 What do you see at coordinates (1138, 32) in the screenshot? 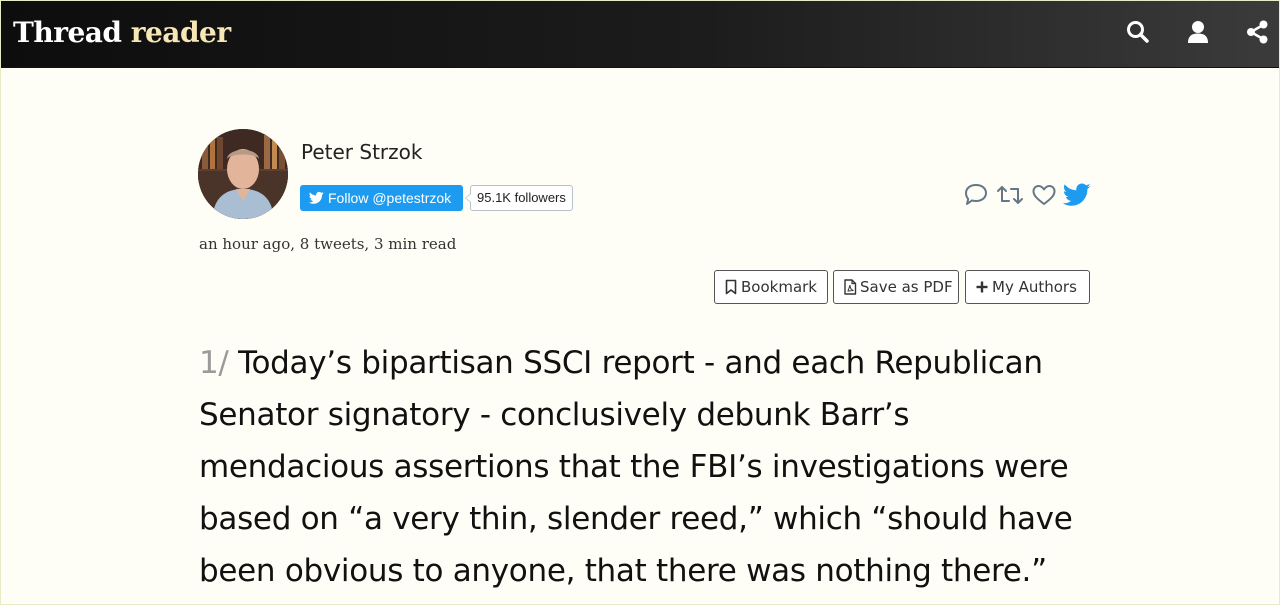
I see `search-icon` at bounding box center [1138, 32].